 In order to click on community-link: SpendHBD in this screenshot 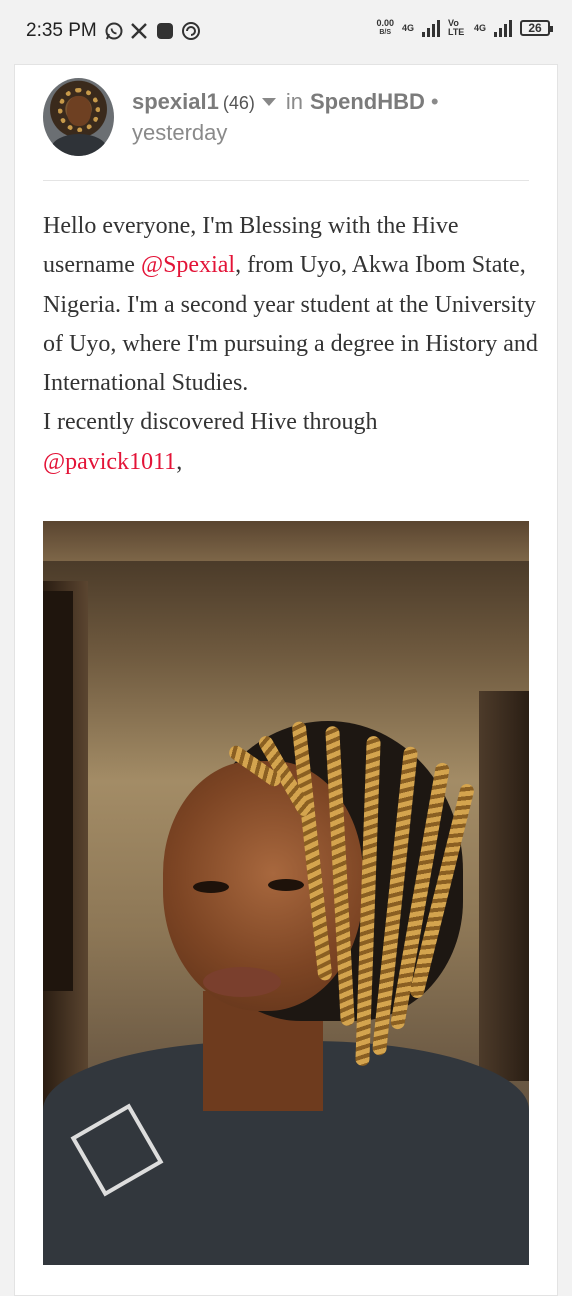, I will do `click(367, 102)`.